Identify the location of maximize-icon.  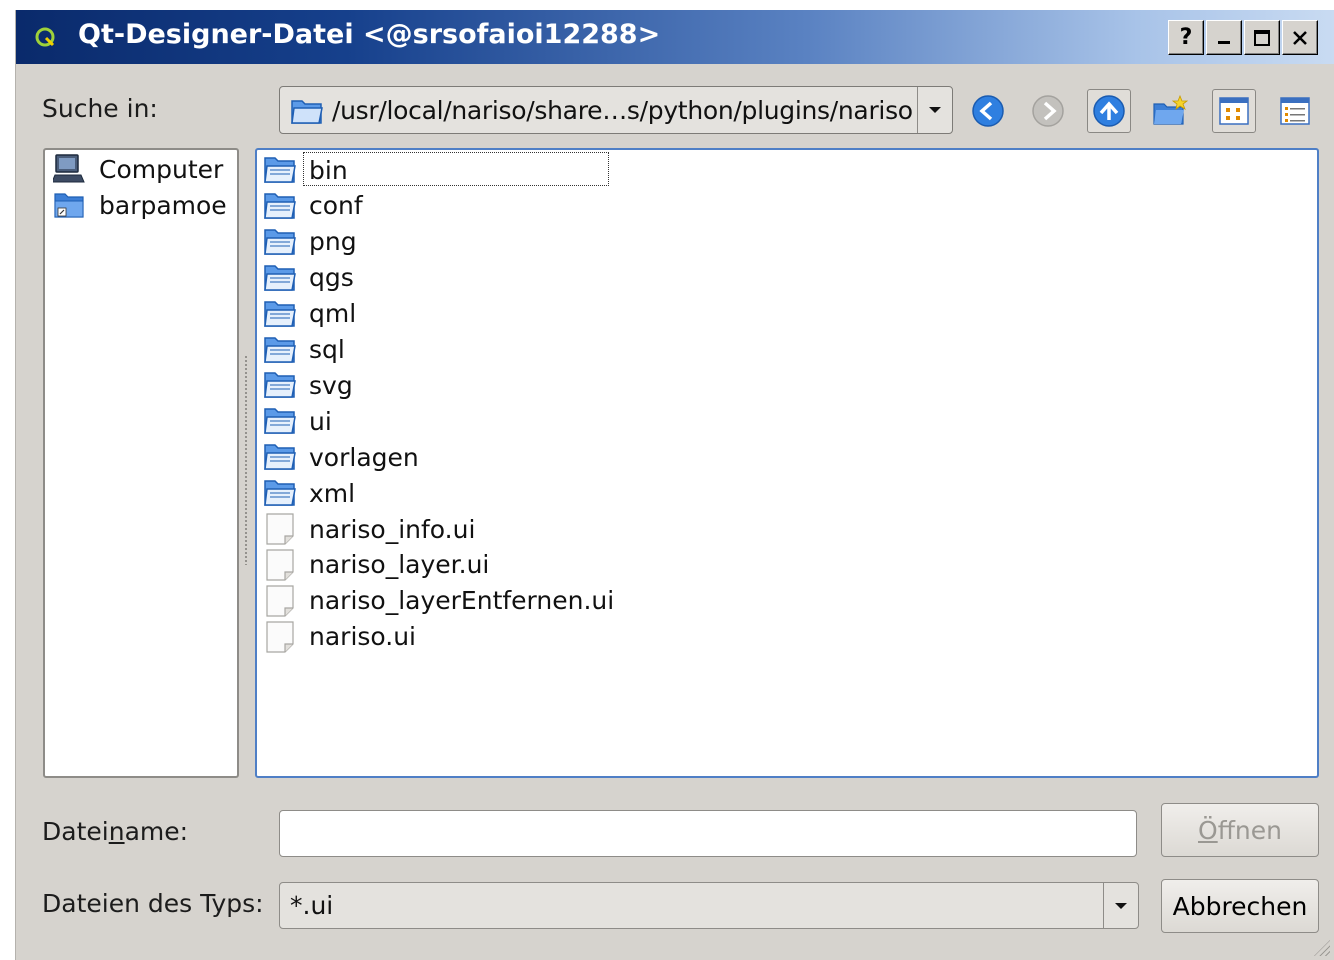
(1262, 37).